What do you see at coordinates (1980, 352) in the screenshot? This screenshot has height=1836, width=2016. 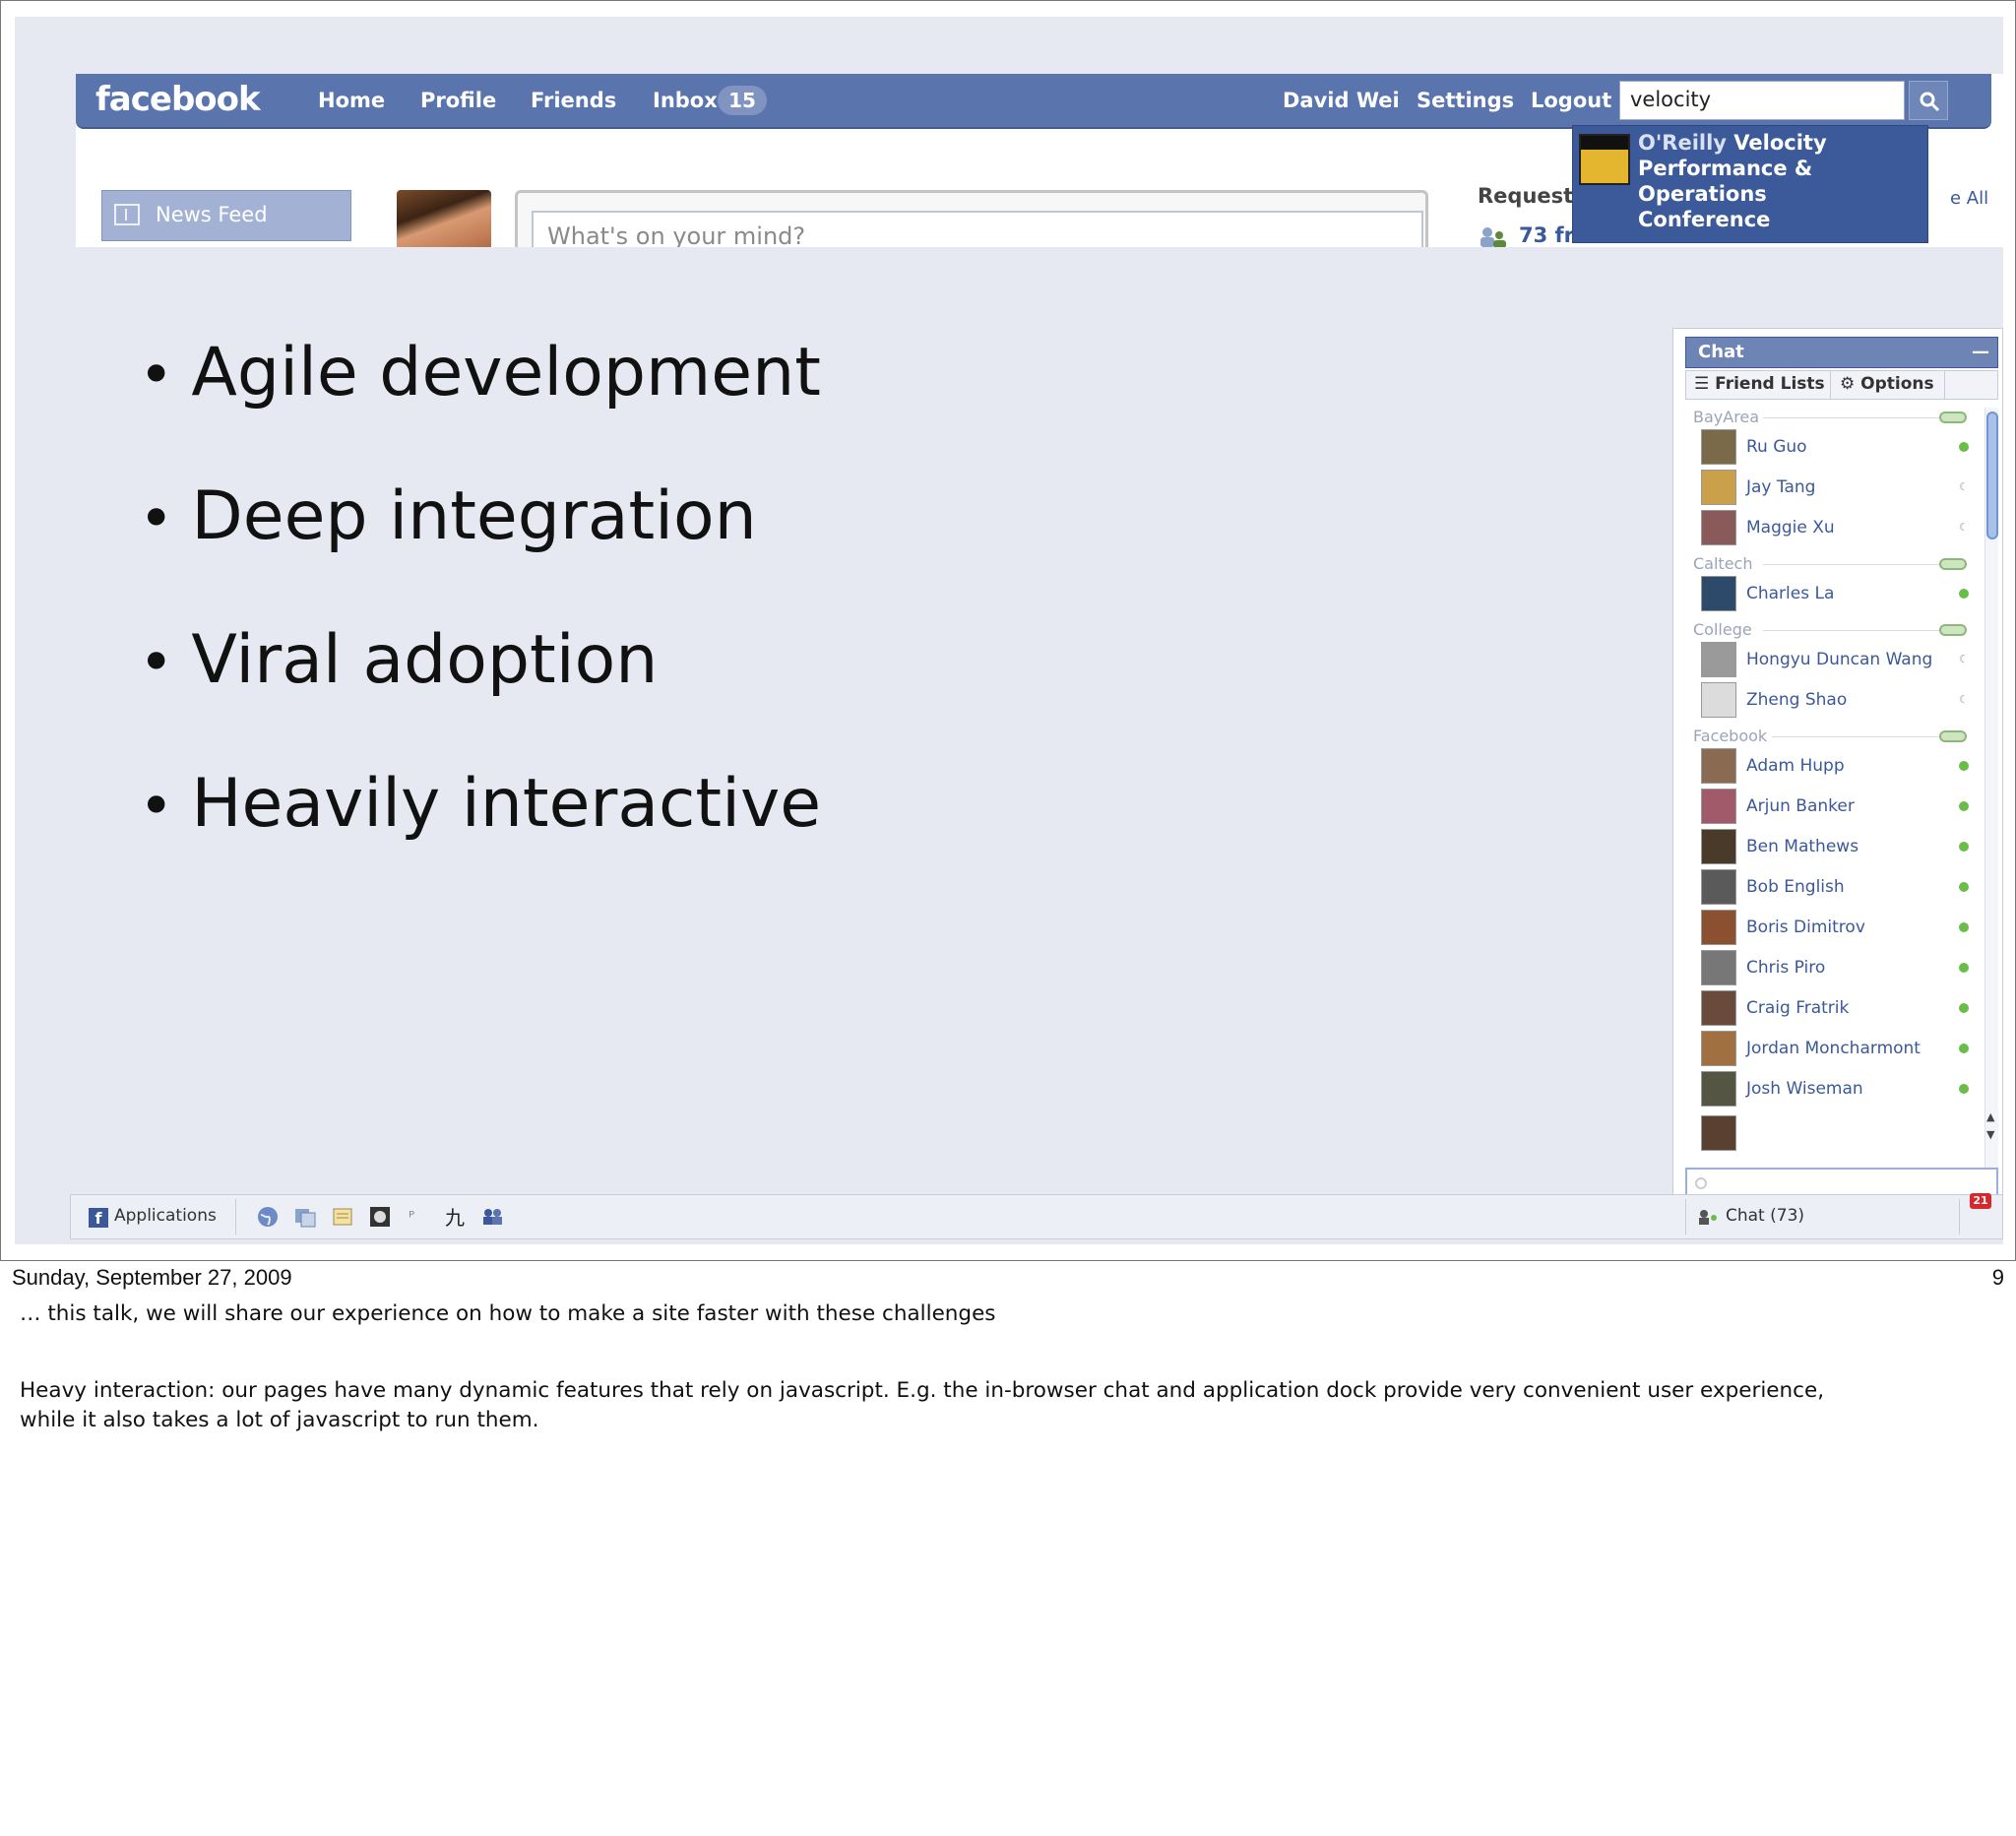 I see `minimize-icon: —` at bounding box center [1980, 352].